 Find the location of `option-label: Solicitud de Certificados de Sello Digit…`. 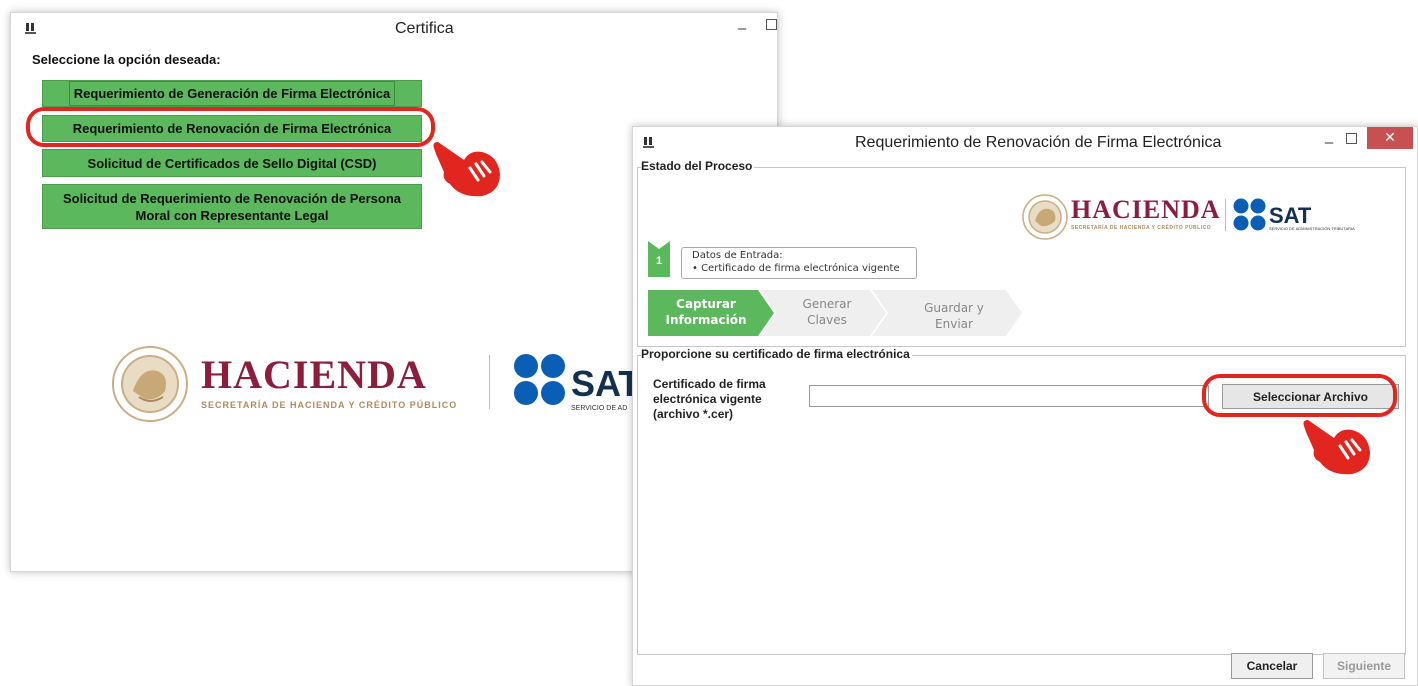

option-label: Solicitud de Certificados de Sello Digit… is located at coordinates (232, 163).